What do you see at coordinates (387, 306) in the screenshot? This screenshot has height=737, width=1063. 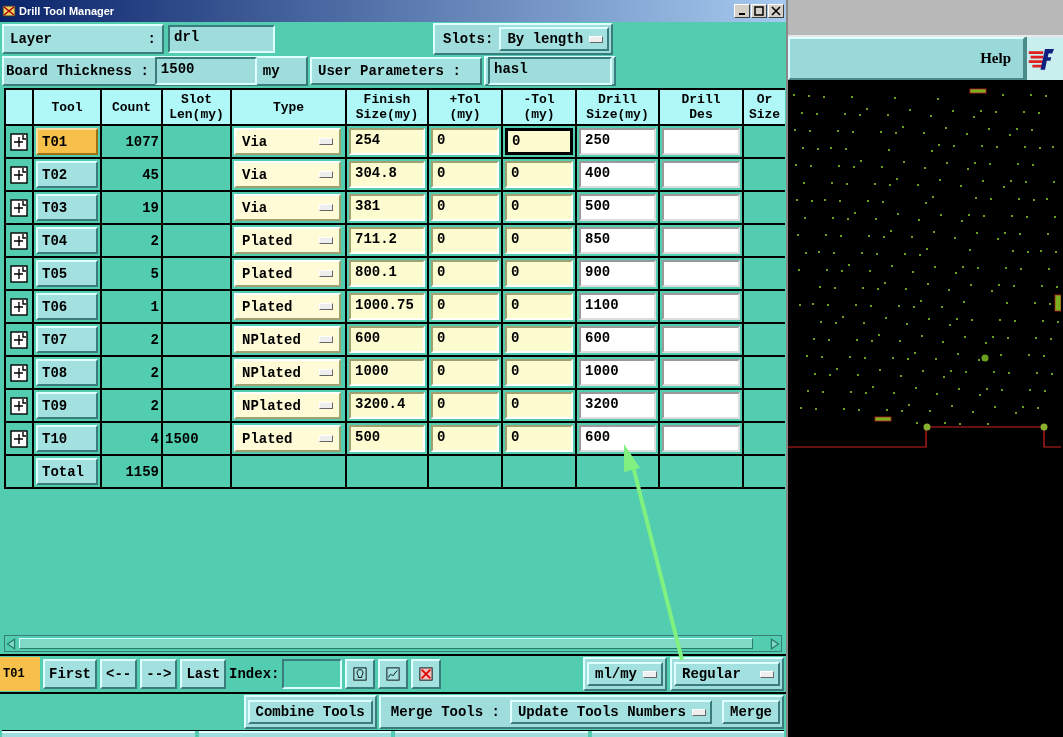 I see `finish-size-field: 1000.75` at bounding box center [387, 306].